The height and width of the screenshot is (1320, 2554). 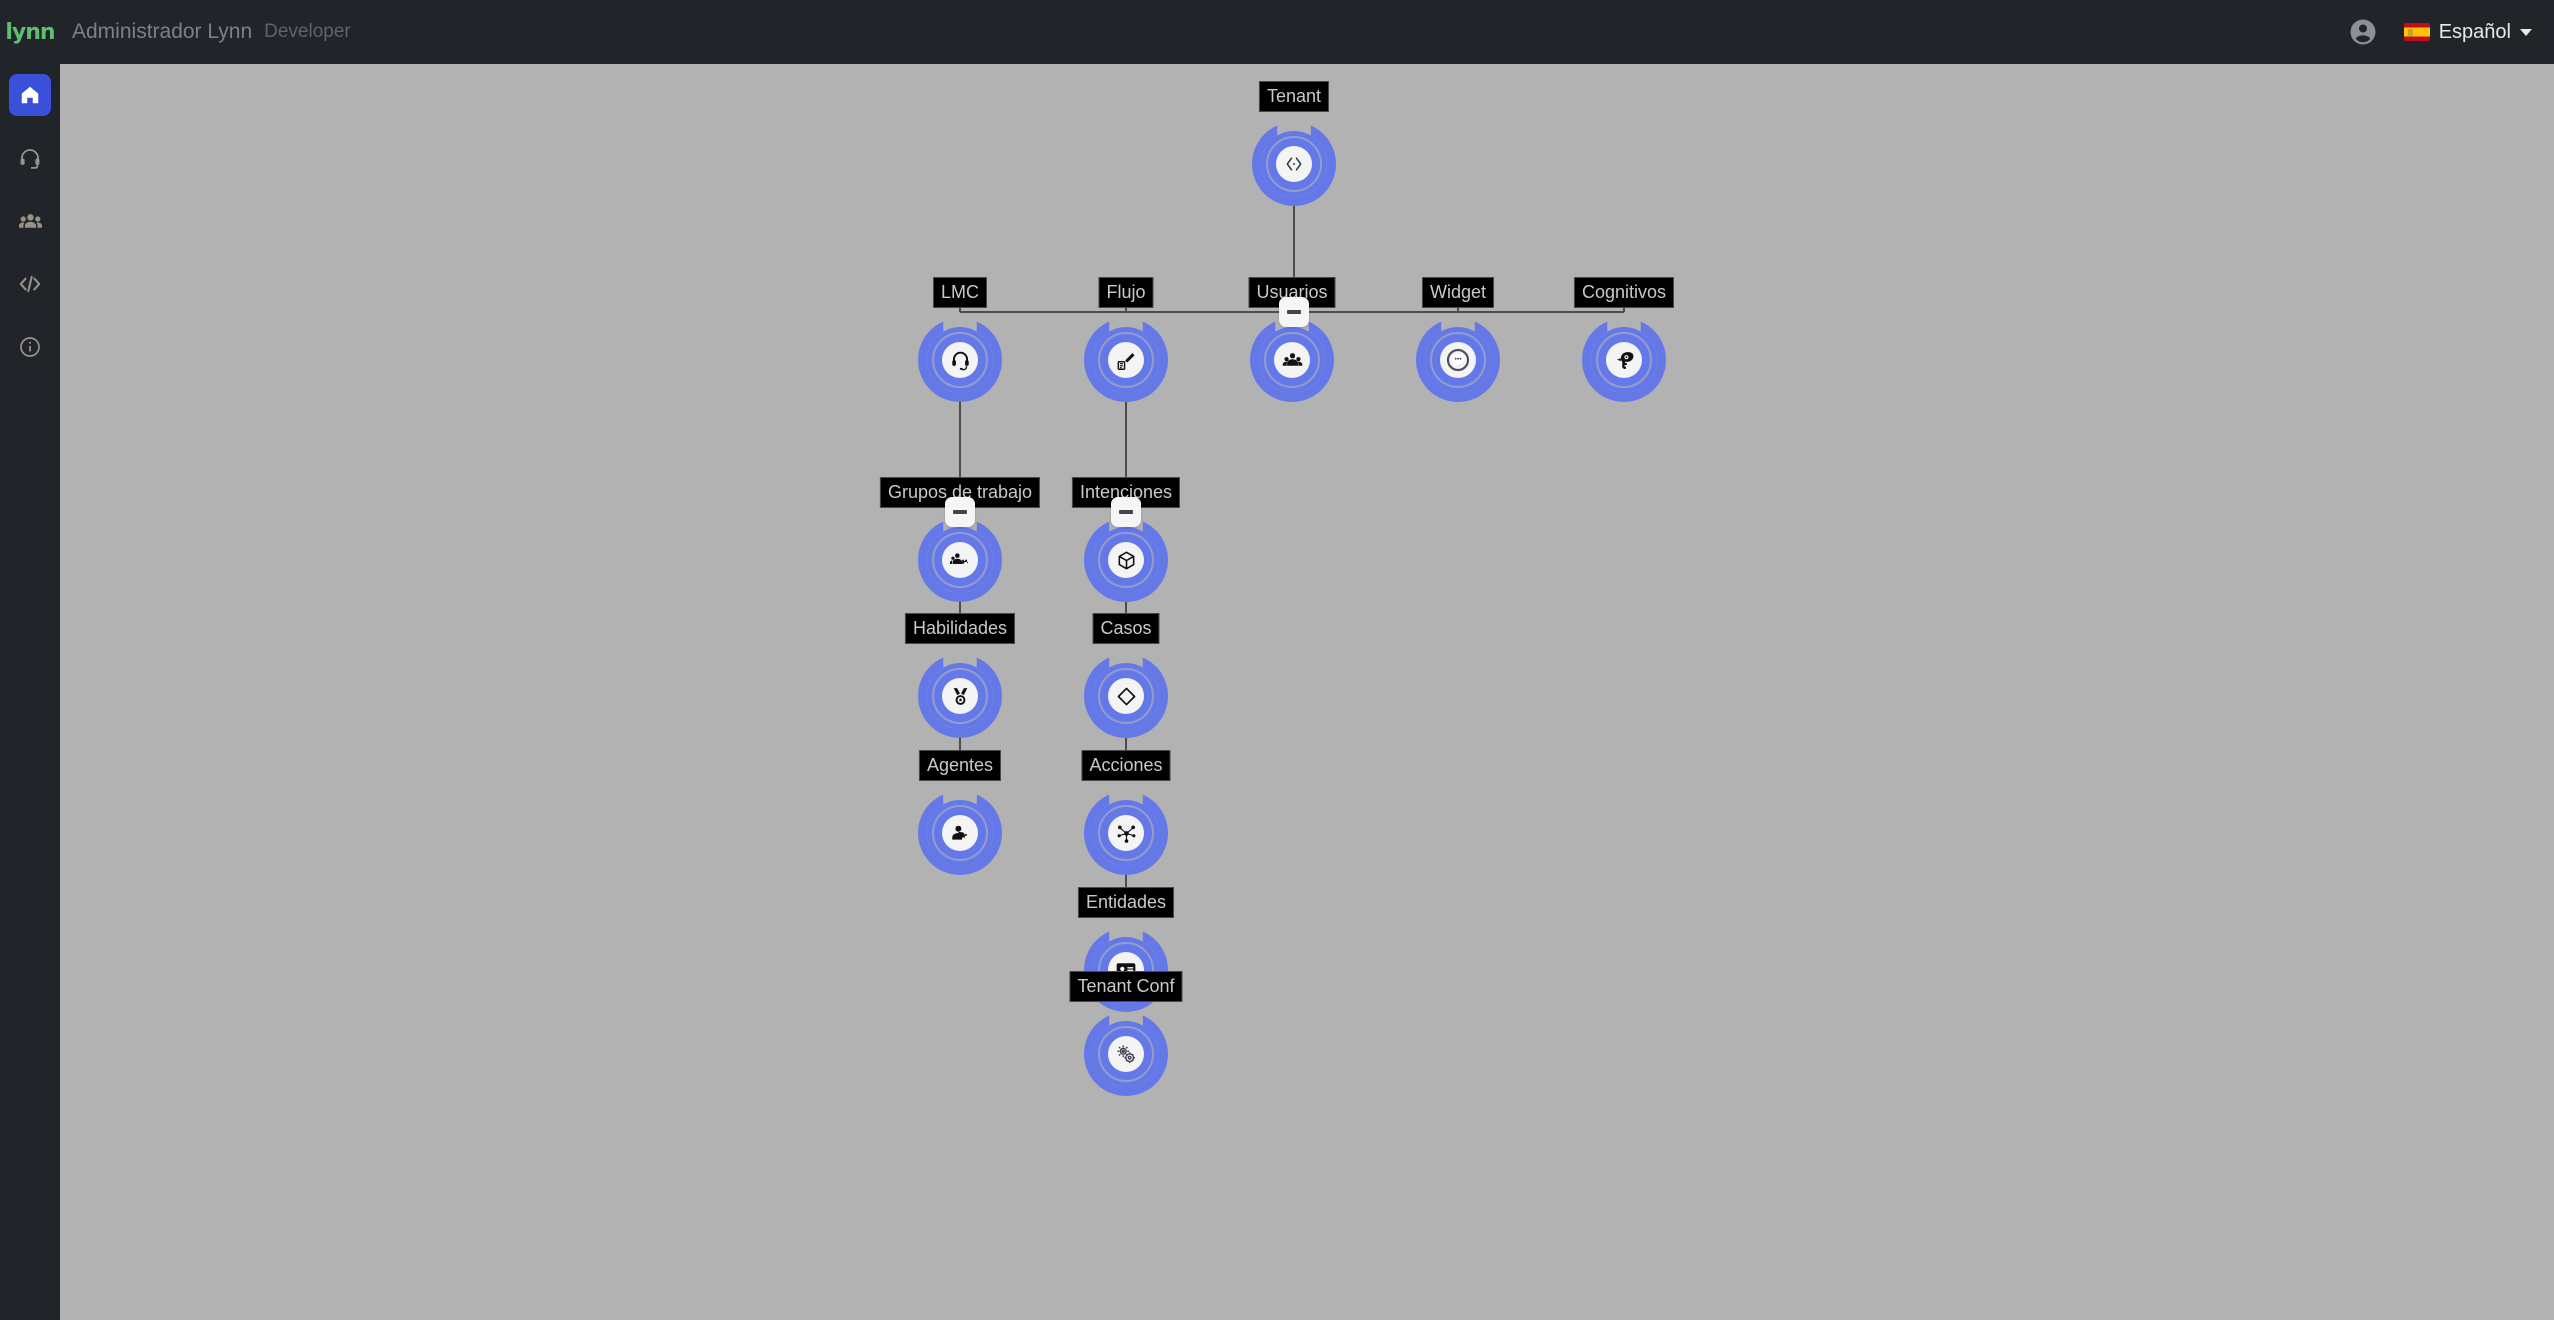 I want to click on sidebar-item-developer, so click(x=30, y=284).